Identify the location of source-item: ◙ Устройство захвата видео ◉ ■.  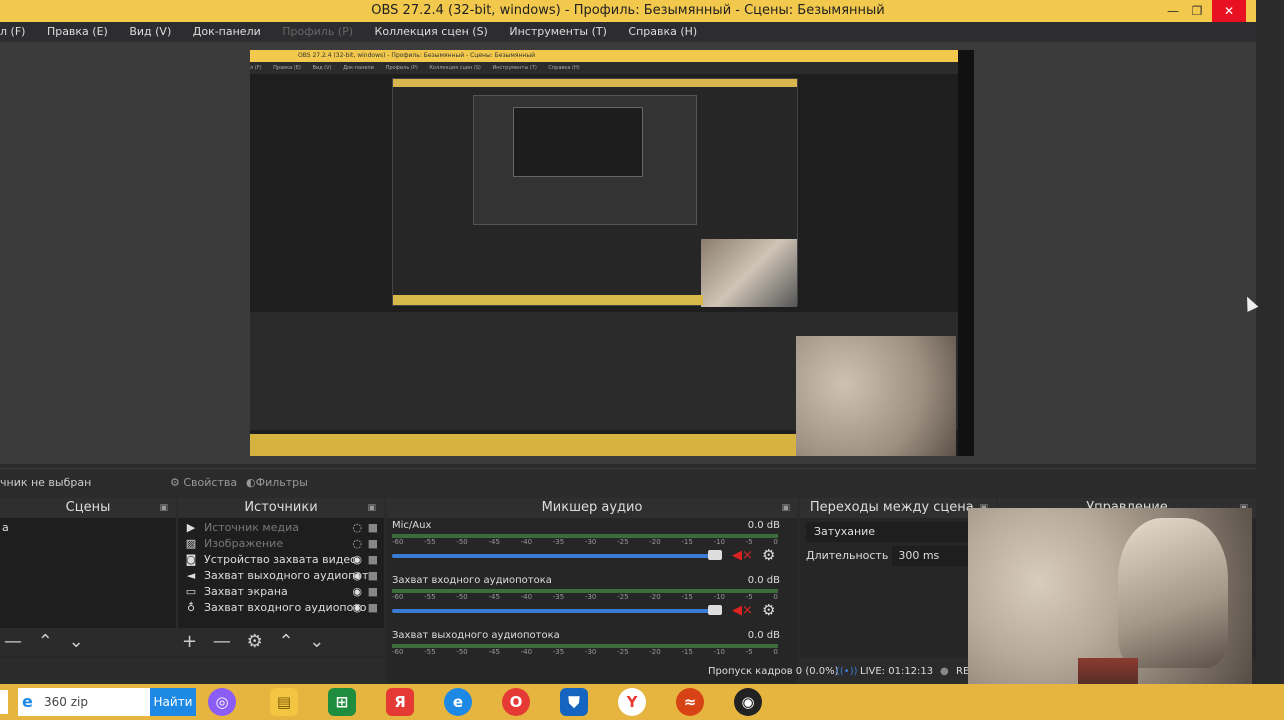
(281, 560).